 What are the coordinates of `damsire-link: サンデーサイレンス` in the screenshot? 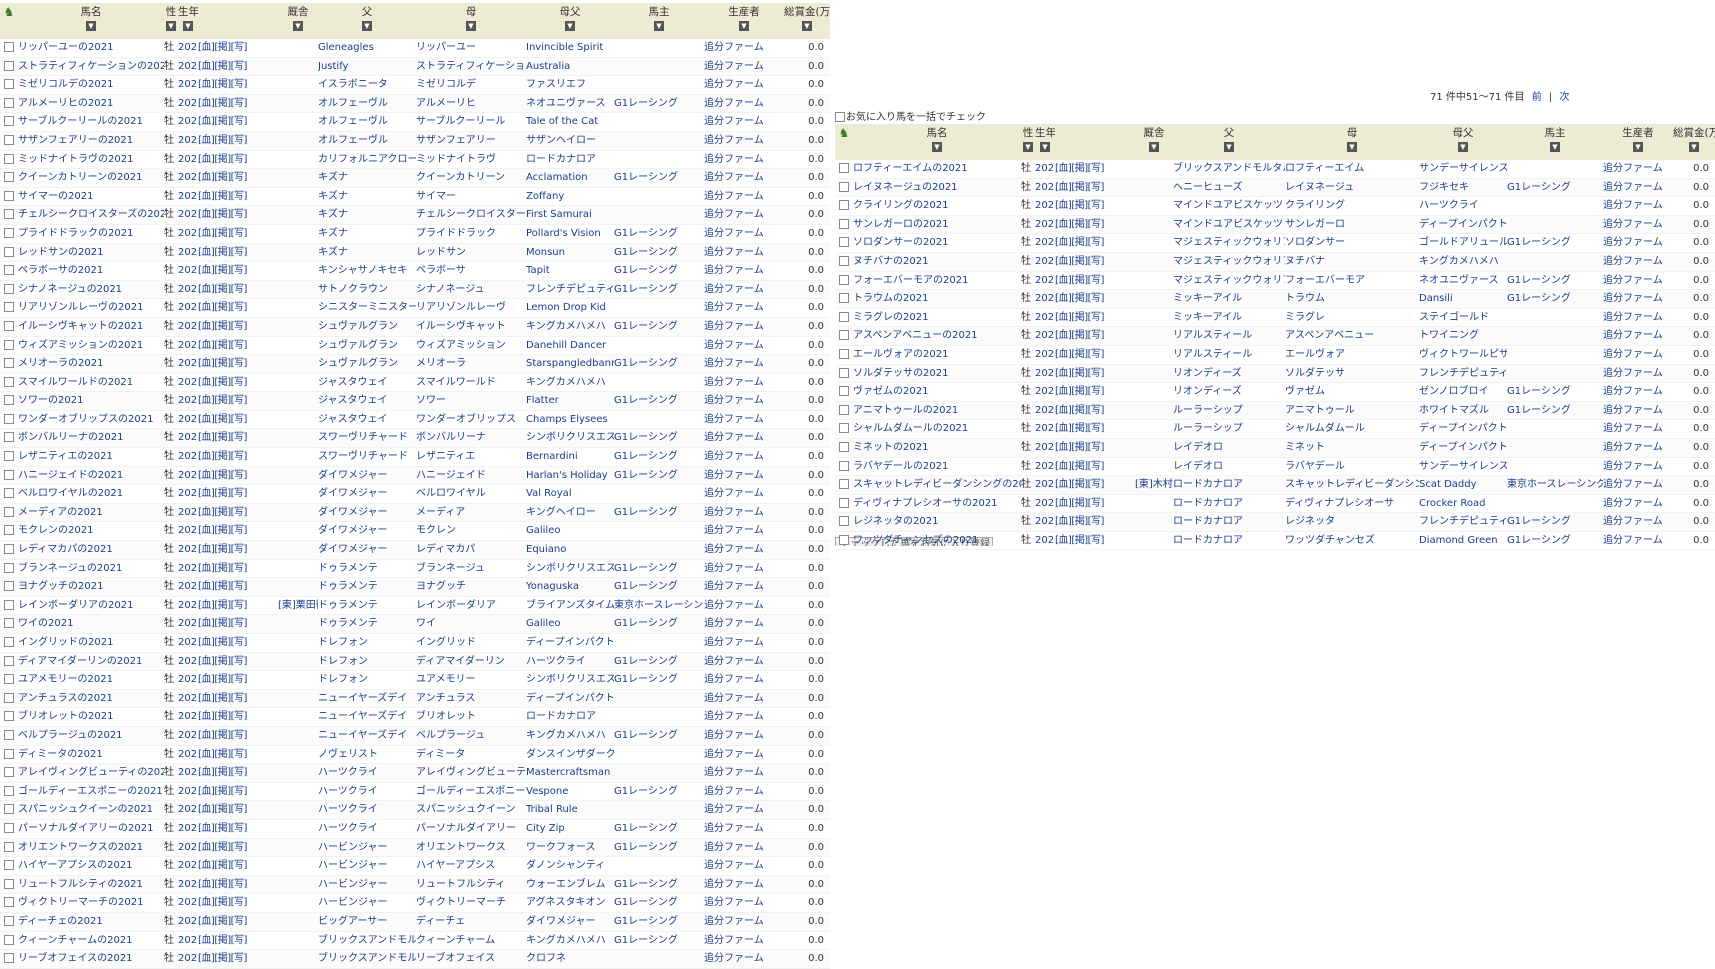 It's located at (1463, 168).